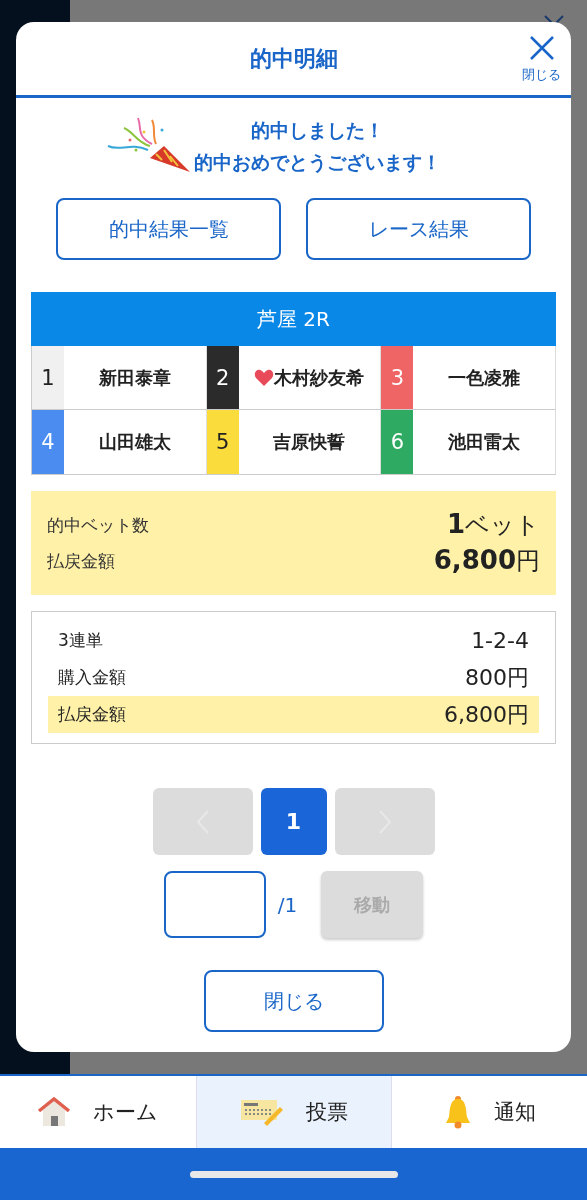 This screenshot has height=1200, width=587. What do you see at coordinates (484, 377) in the screenshot?
I see `racer-name: 一色凌雅` at bounding box center [484, 377].